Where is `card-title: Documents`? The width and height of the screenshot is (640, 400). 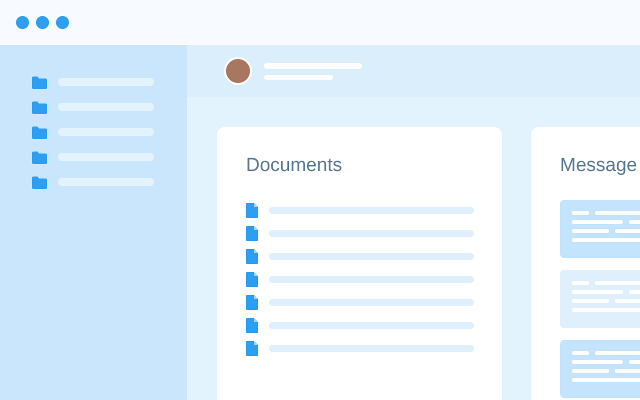
card-title: Documents is located at coordinates (295, 166).